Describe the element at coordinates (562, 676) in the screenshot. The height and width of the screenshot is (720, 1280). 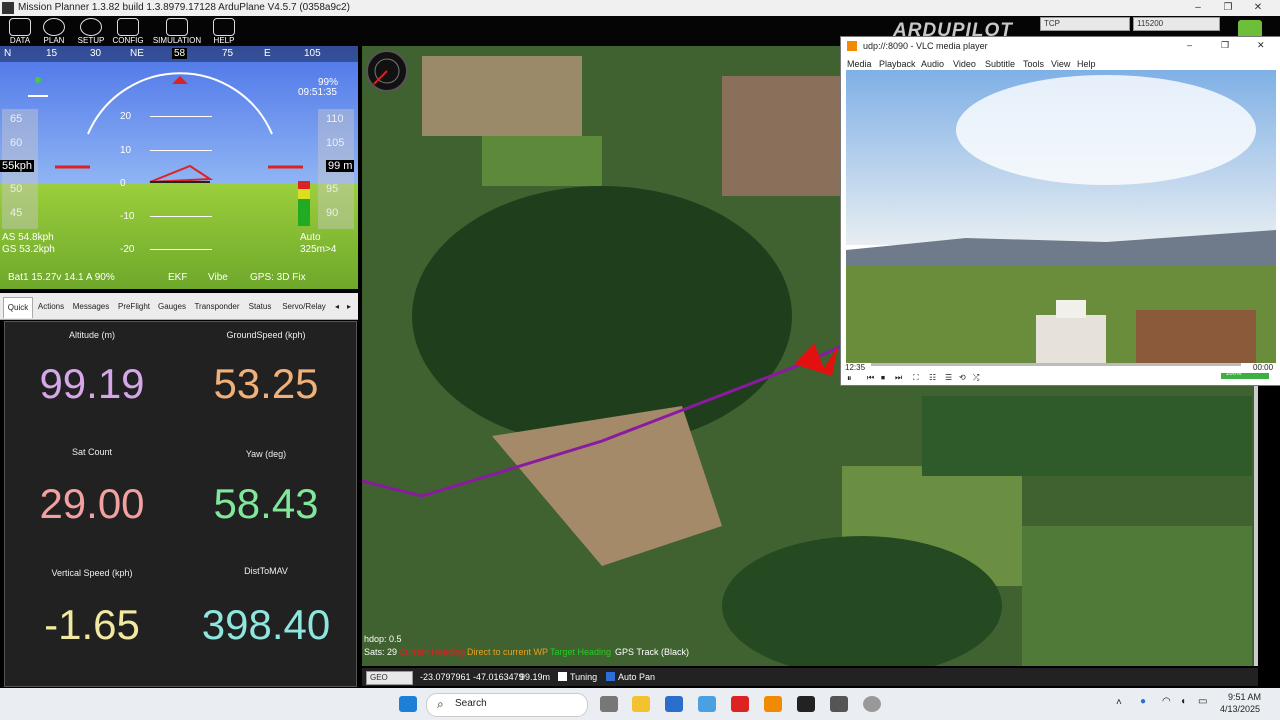
I see `tuning-checkbox` at that location.